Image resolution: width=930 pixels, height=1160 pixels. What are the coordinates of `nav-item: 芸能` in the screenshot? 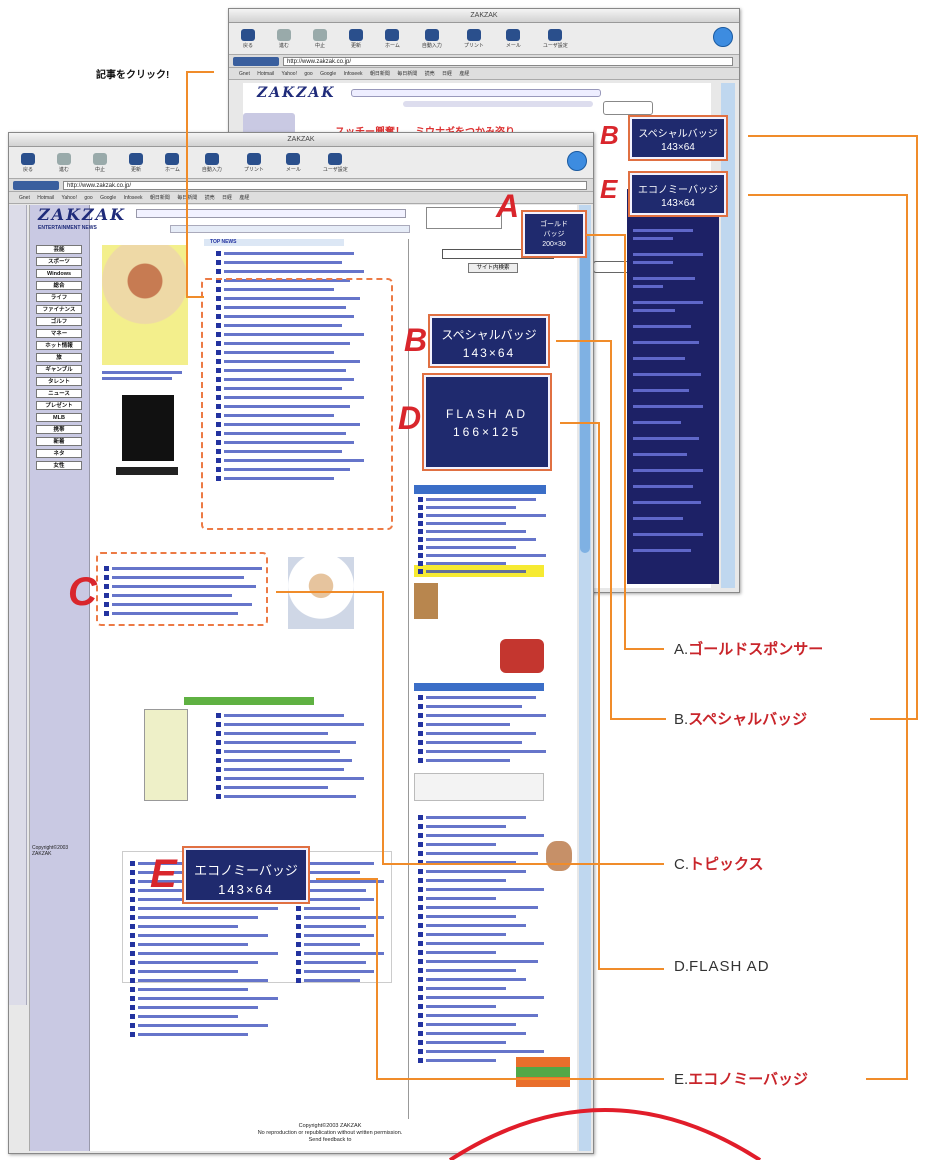 It's located at (59, 249).